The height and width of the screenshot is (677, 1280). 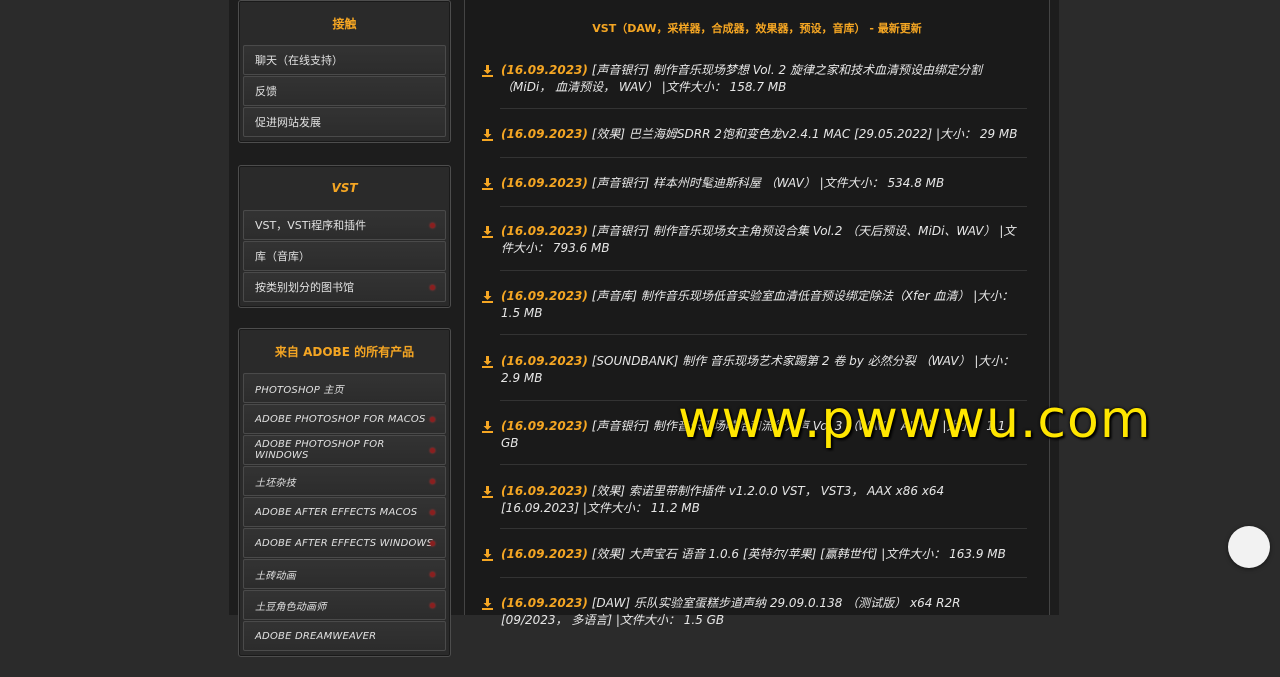 What do you see at coordinates (336, 512) in the screenshot?
I see `sidebar-item-label: ADOBE AFTER EFFECTS MACOS` at bounding box center [336, 512].